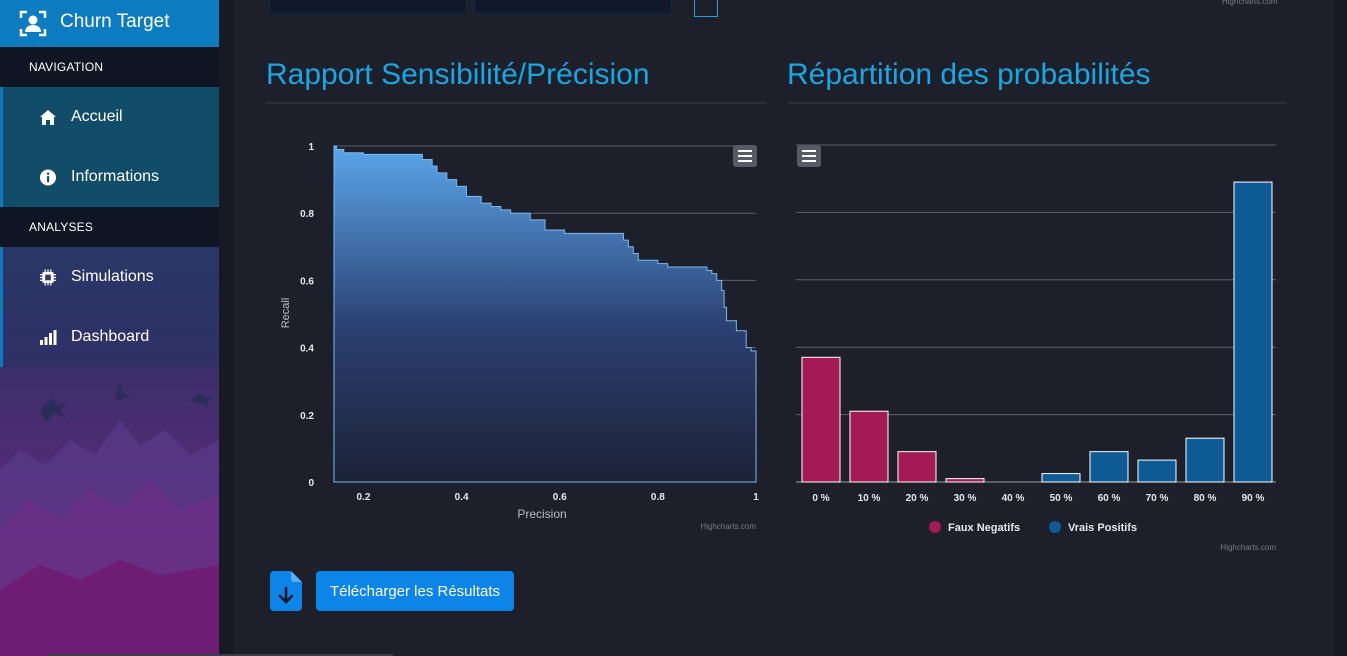 The image size is (1347, 656). Describe the element at coordinates (1253, 498) in the screenshot. I see `x-tick-label: 90 %` at that location.